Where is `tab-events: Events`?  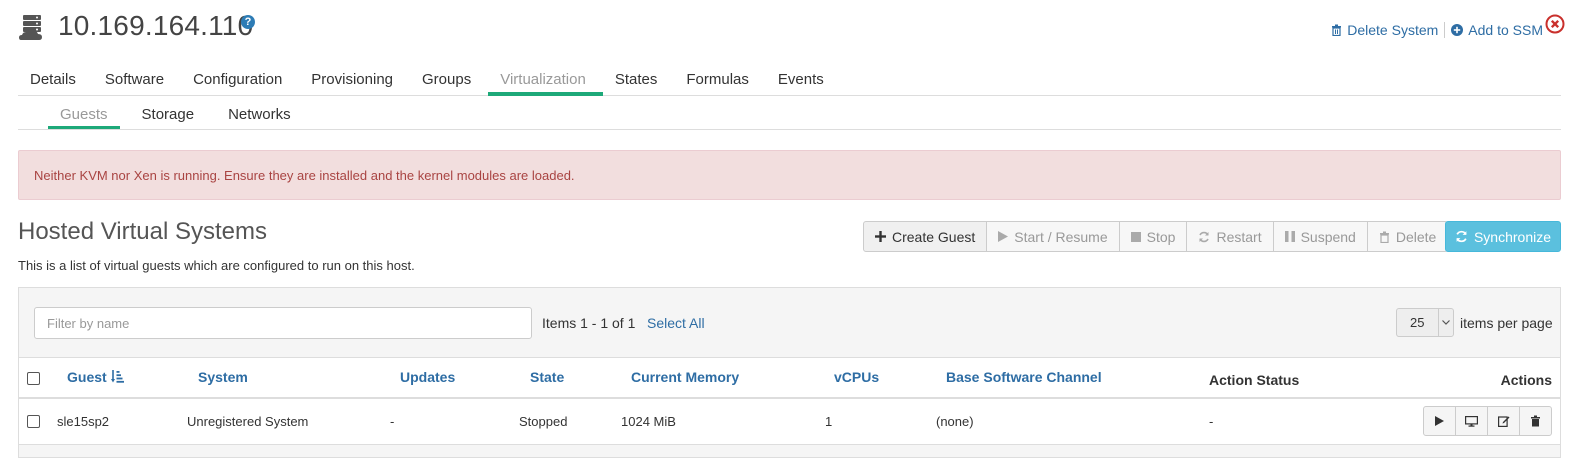 tab-events: Events is located at coordinates (803, 79).